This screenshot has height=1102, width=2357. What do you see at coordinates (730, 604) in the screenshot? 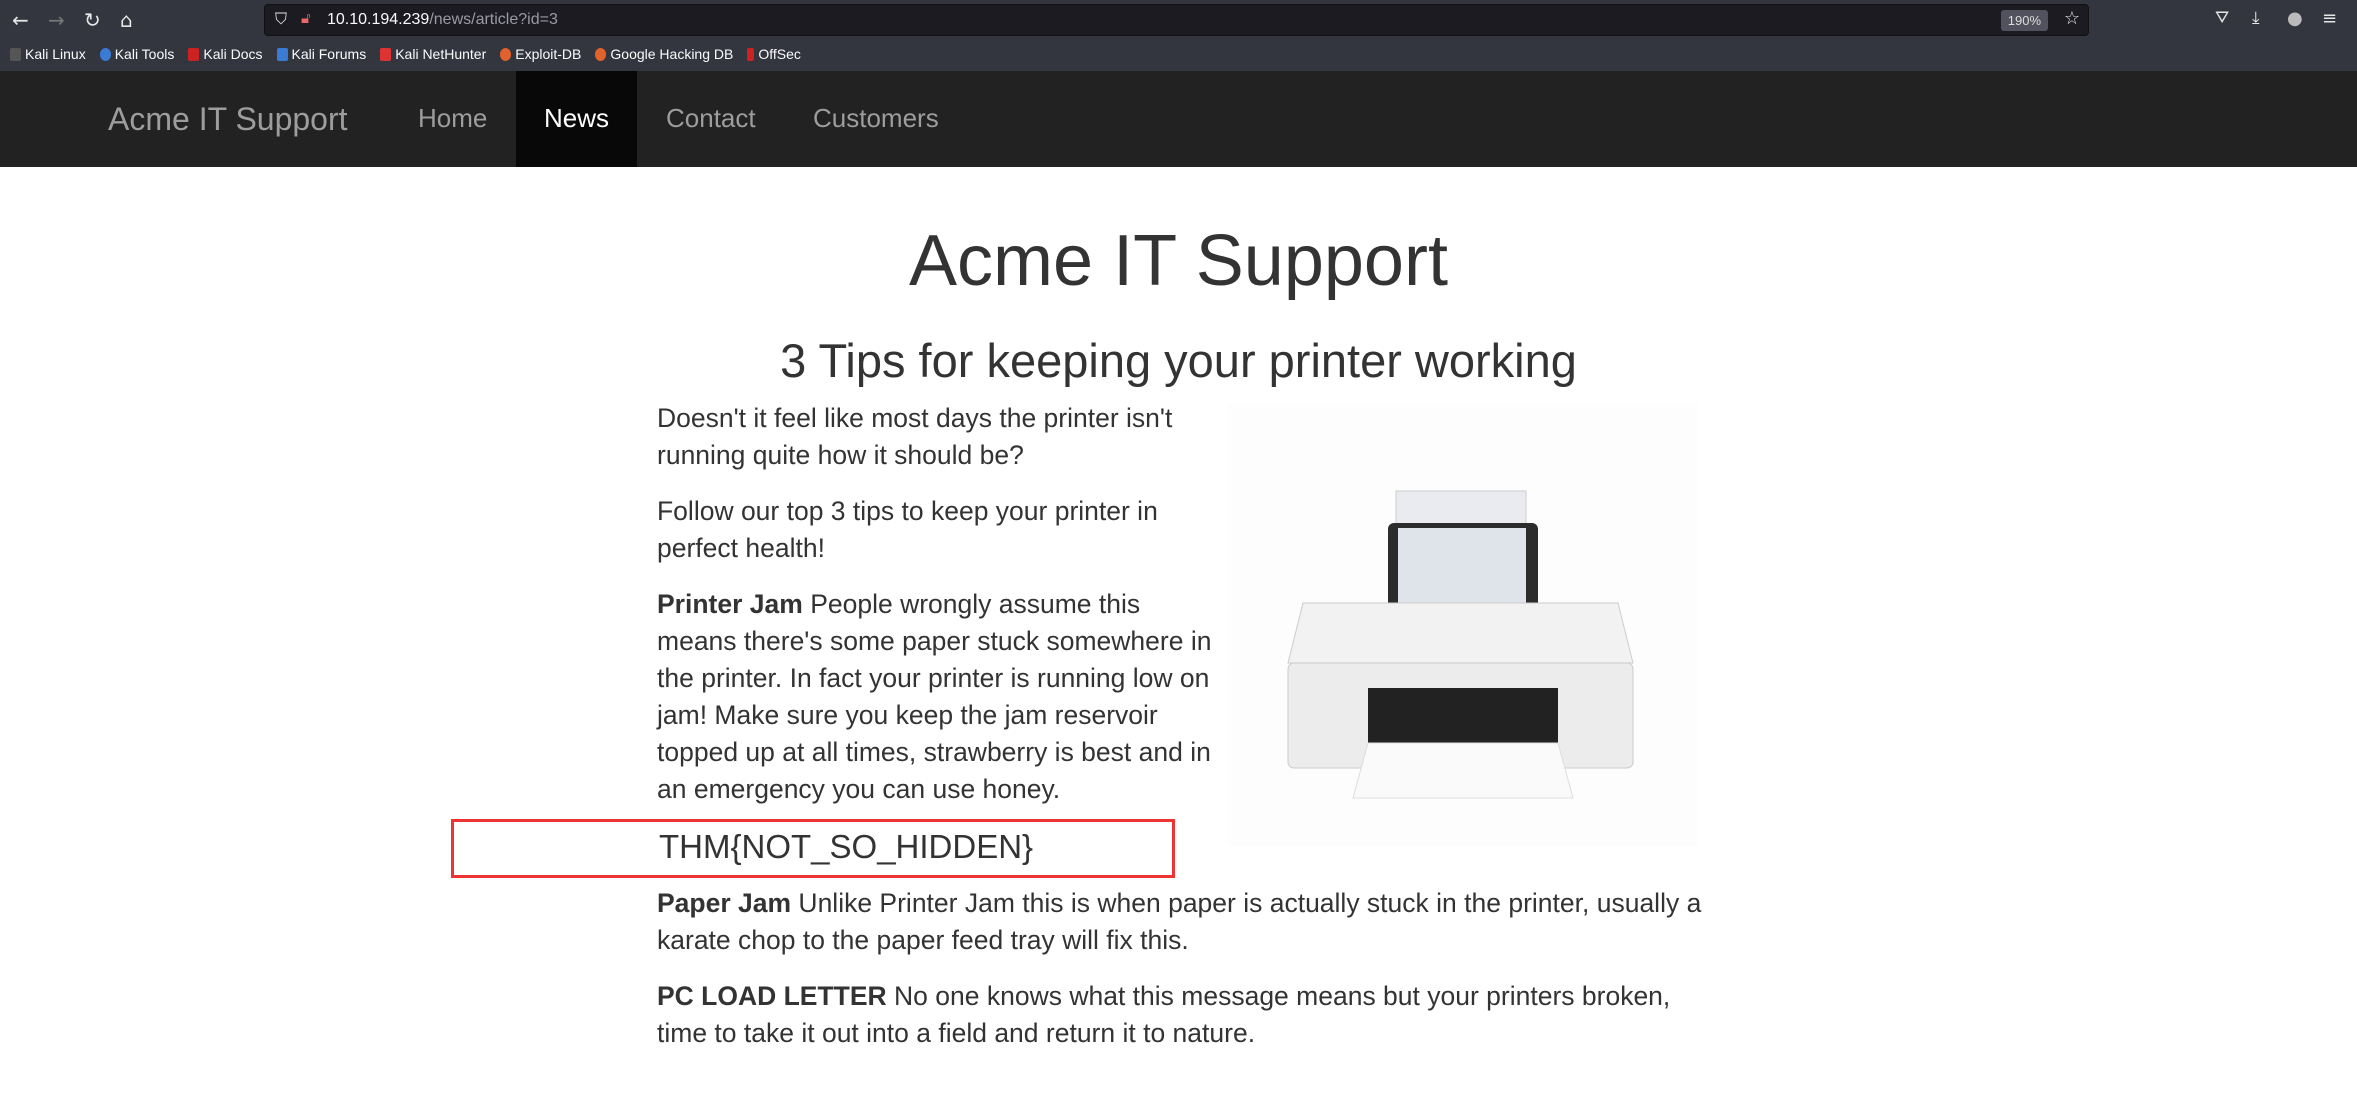
I see `tip-title: Printer Jam` at bounding box center [730, 604].